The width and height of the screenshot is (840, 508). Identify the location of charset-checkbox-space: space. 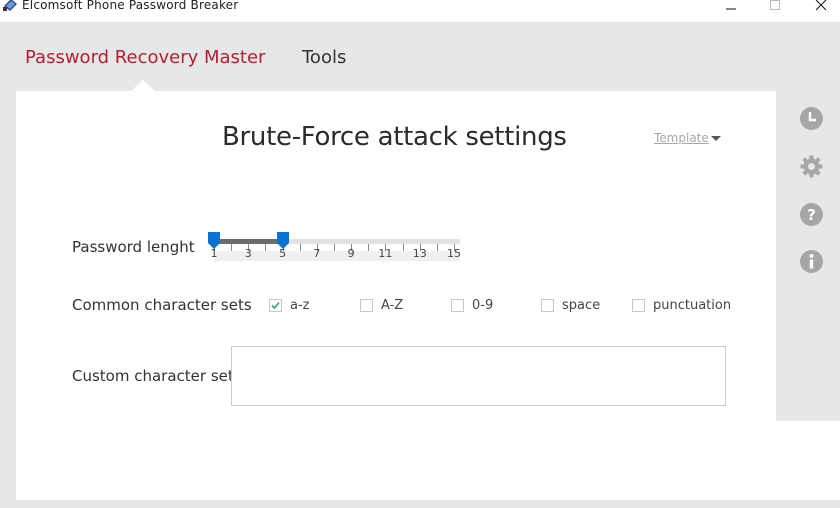
(570, 305).